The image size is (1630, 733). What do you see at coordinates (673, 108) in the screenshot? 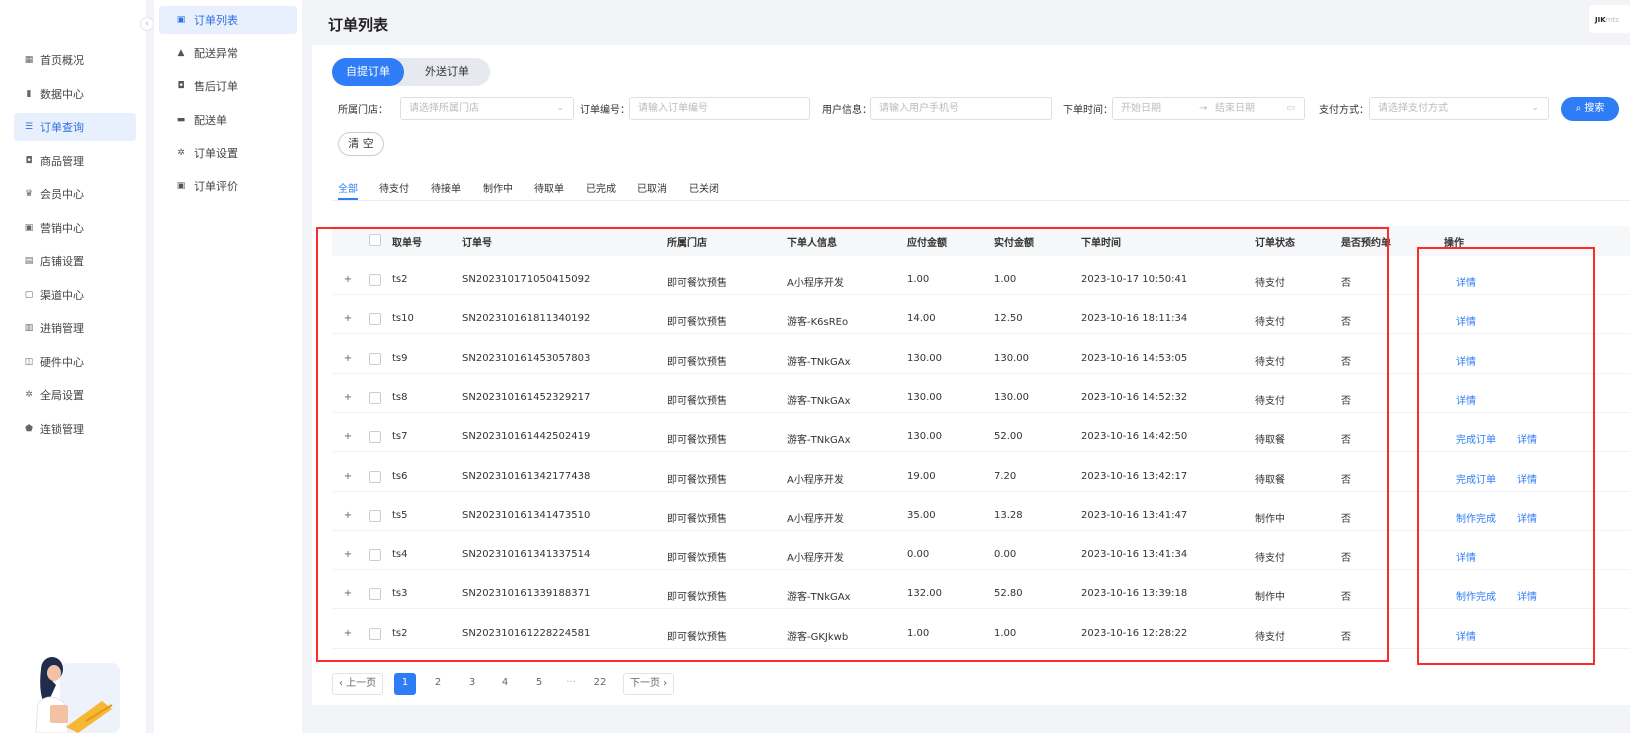
I see `order-number-placeholder: 请输入订单编号` at bounding box center [673, 108].